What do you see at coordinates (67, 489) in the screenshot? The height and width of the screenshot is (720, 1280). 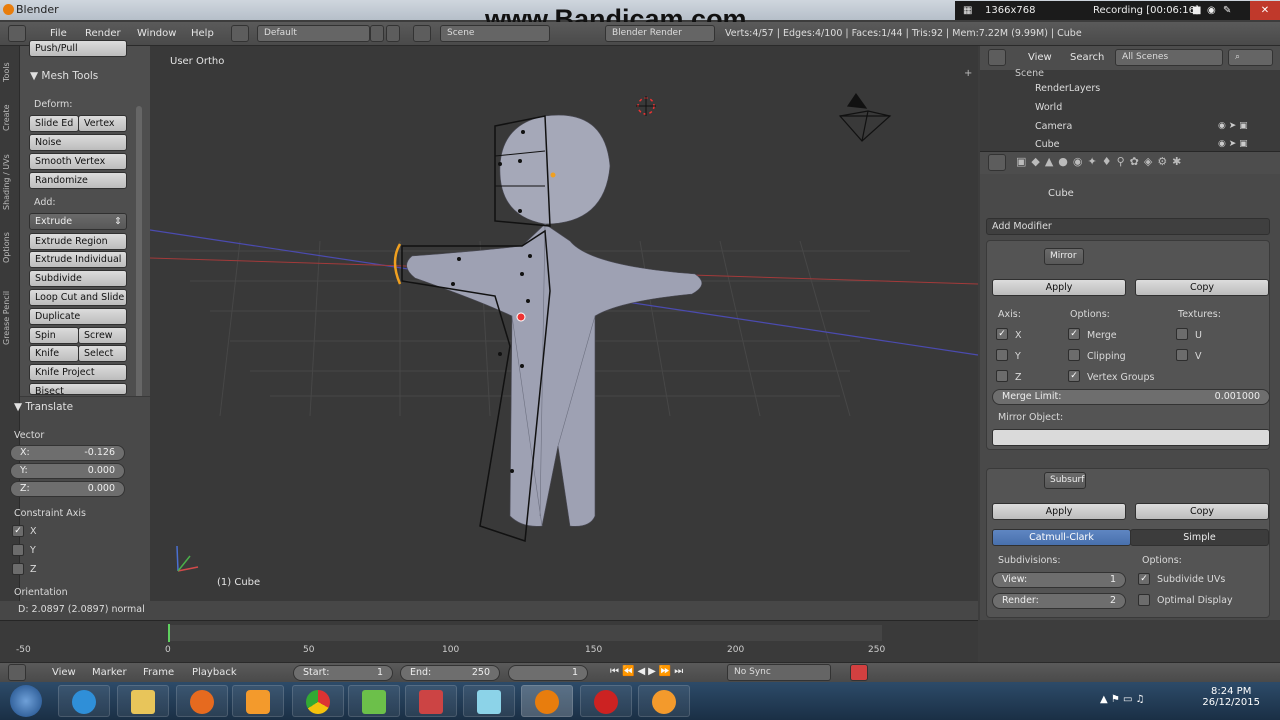 I see `vector-z-field: Z: 0.000` at bounding box center [67, 489].